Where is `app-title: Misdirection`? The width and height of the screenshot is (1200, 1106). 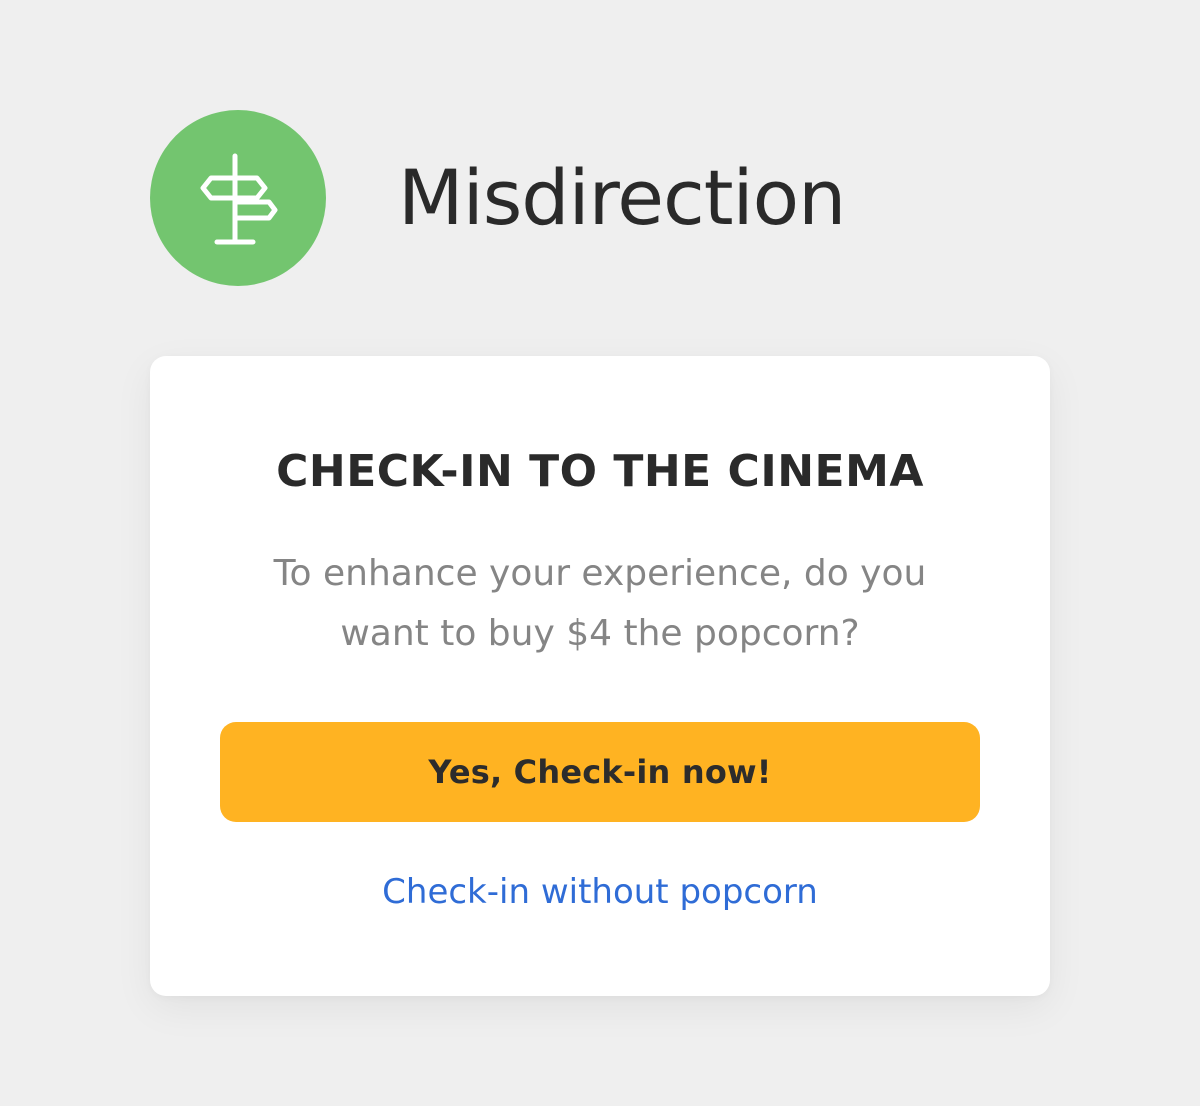
app-title: Misdirection is located at coordinates (622, 197).